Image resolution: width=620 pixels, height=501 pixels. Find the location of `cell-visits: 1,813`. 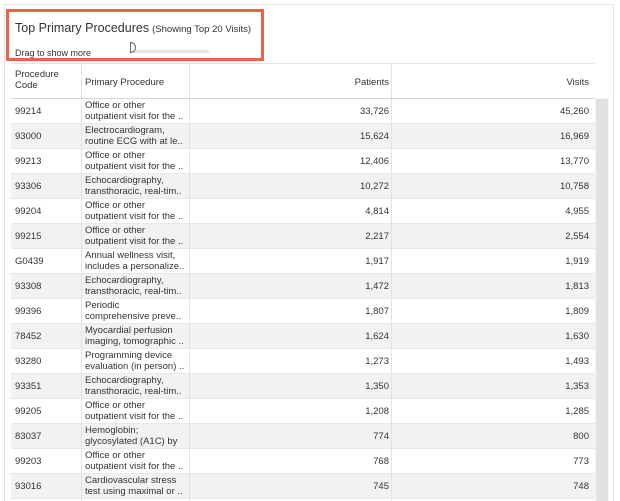

cell-visits: 1,813 is located at coordinates (577, 286).